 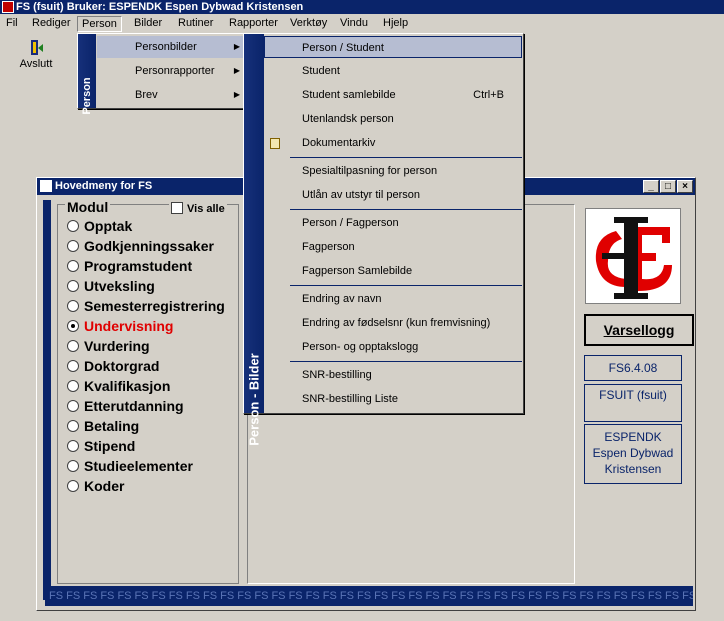 What do you see at coordinates (639, 330) in the screenshot?
I see `varsellogg-button: Varsellogg` at bounding box center [639, 330].